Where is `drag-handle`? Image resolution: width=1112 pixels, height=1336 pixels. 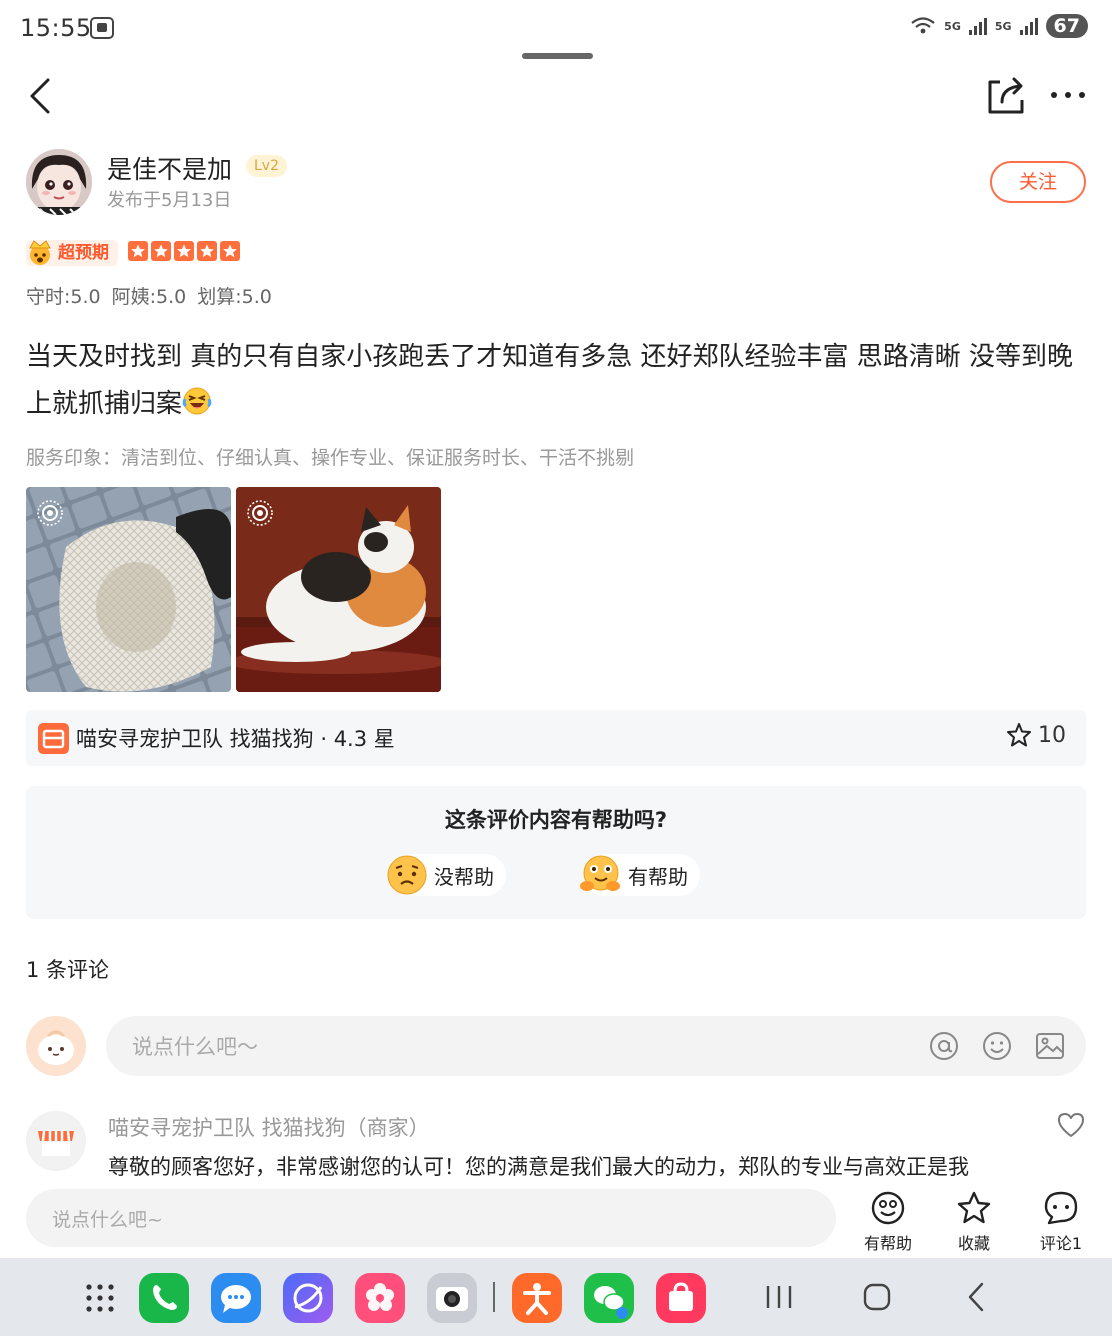
drag-handle is located at coordinates (557, 56).